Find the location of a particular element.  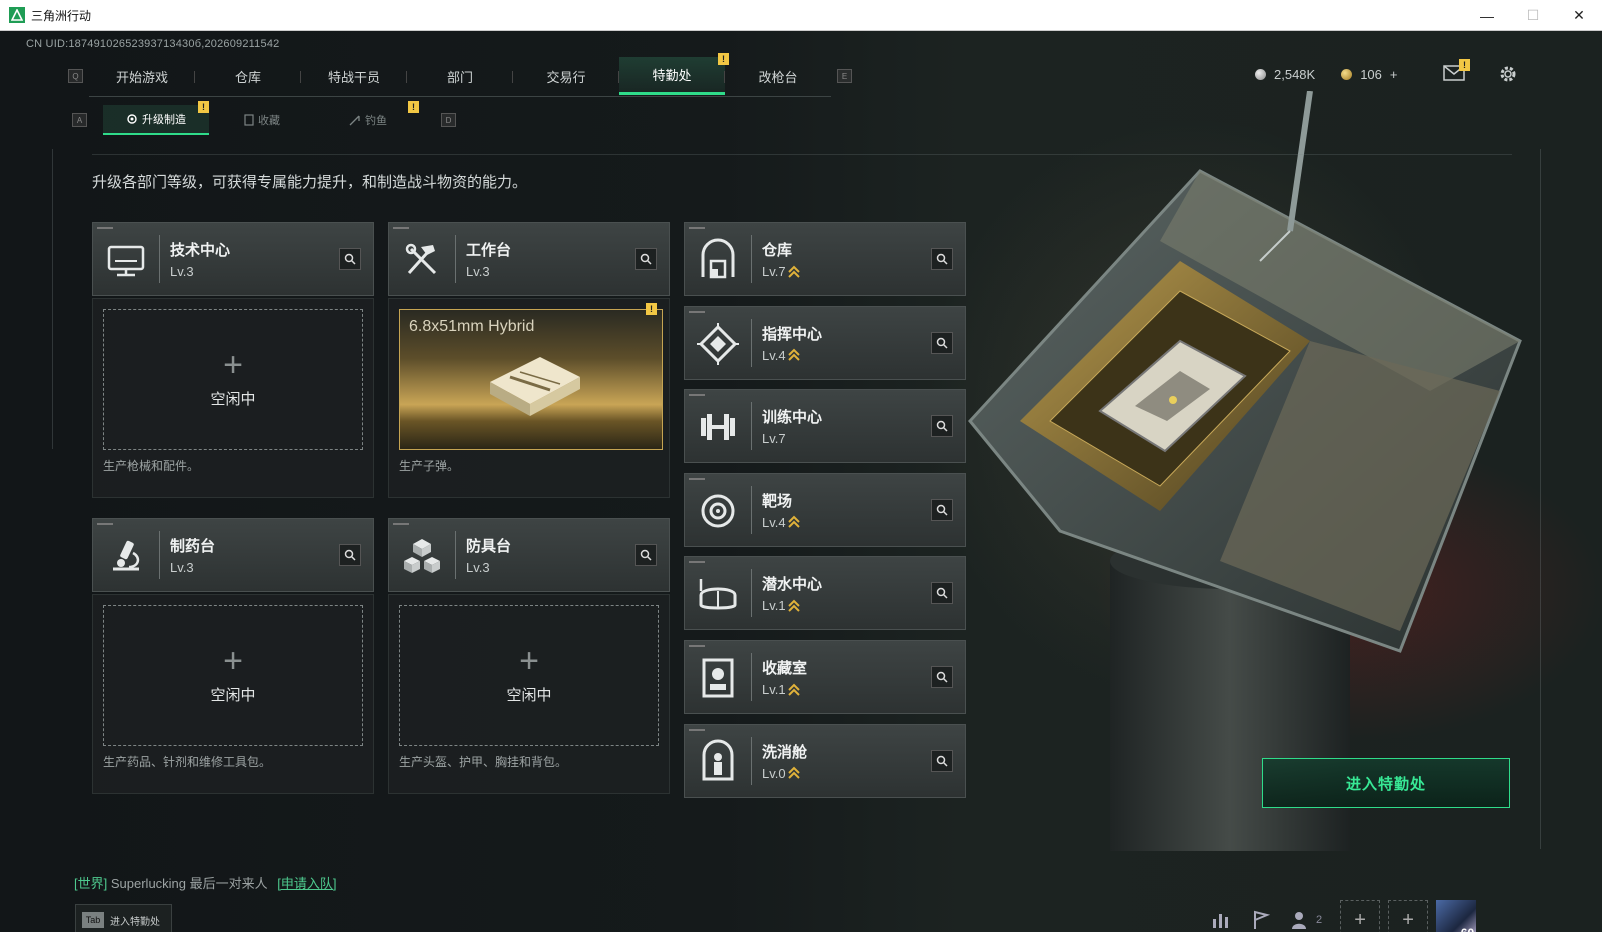

tab-special-ops: 特勤处 ! is located at coordinates (674, 74).